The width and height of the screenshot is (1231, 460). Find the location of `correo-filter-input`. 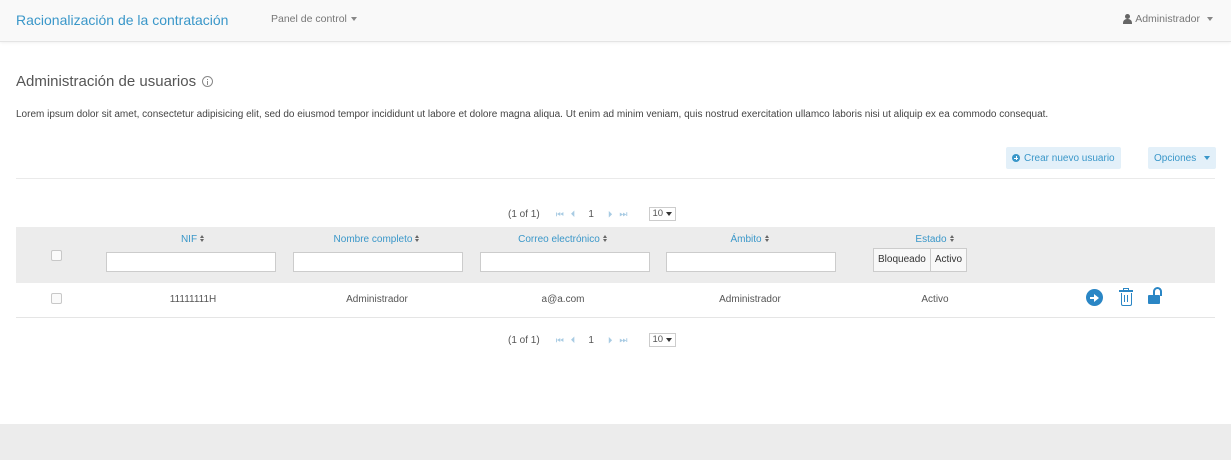

correo-filter-input is located at coordinates (565, 262).